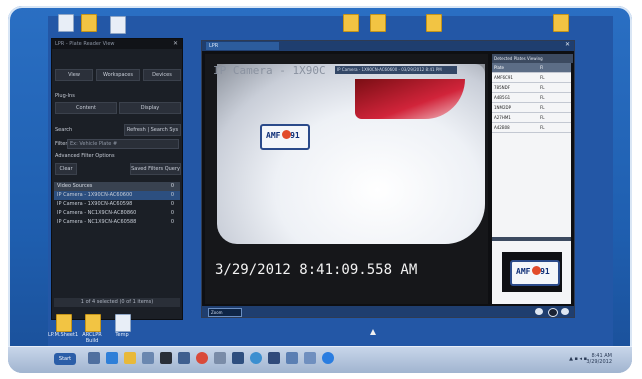  What do you see at coordinates (531, 78) in the screenshot?
I see `table-row: AMF6C91 FL` at bounding box center [531, 78].